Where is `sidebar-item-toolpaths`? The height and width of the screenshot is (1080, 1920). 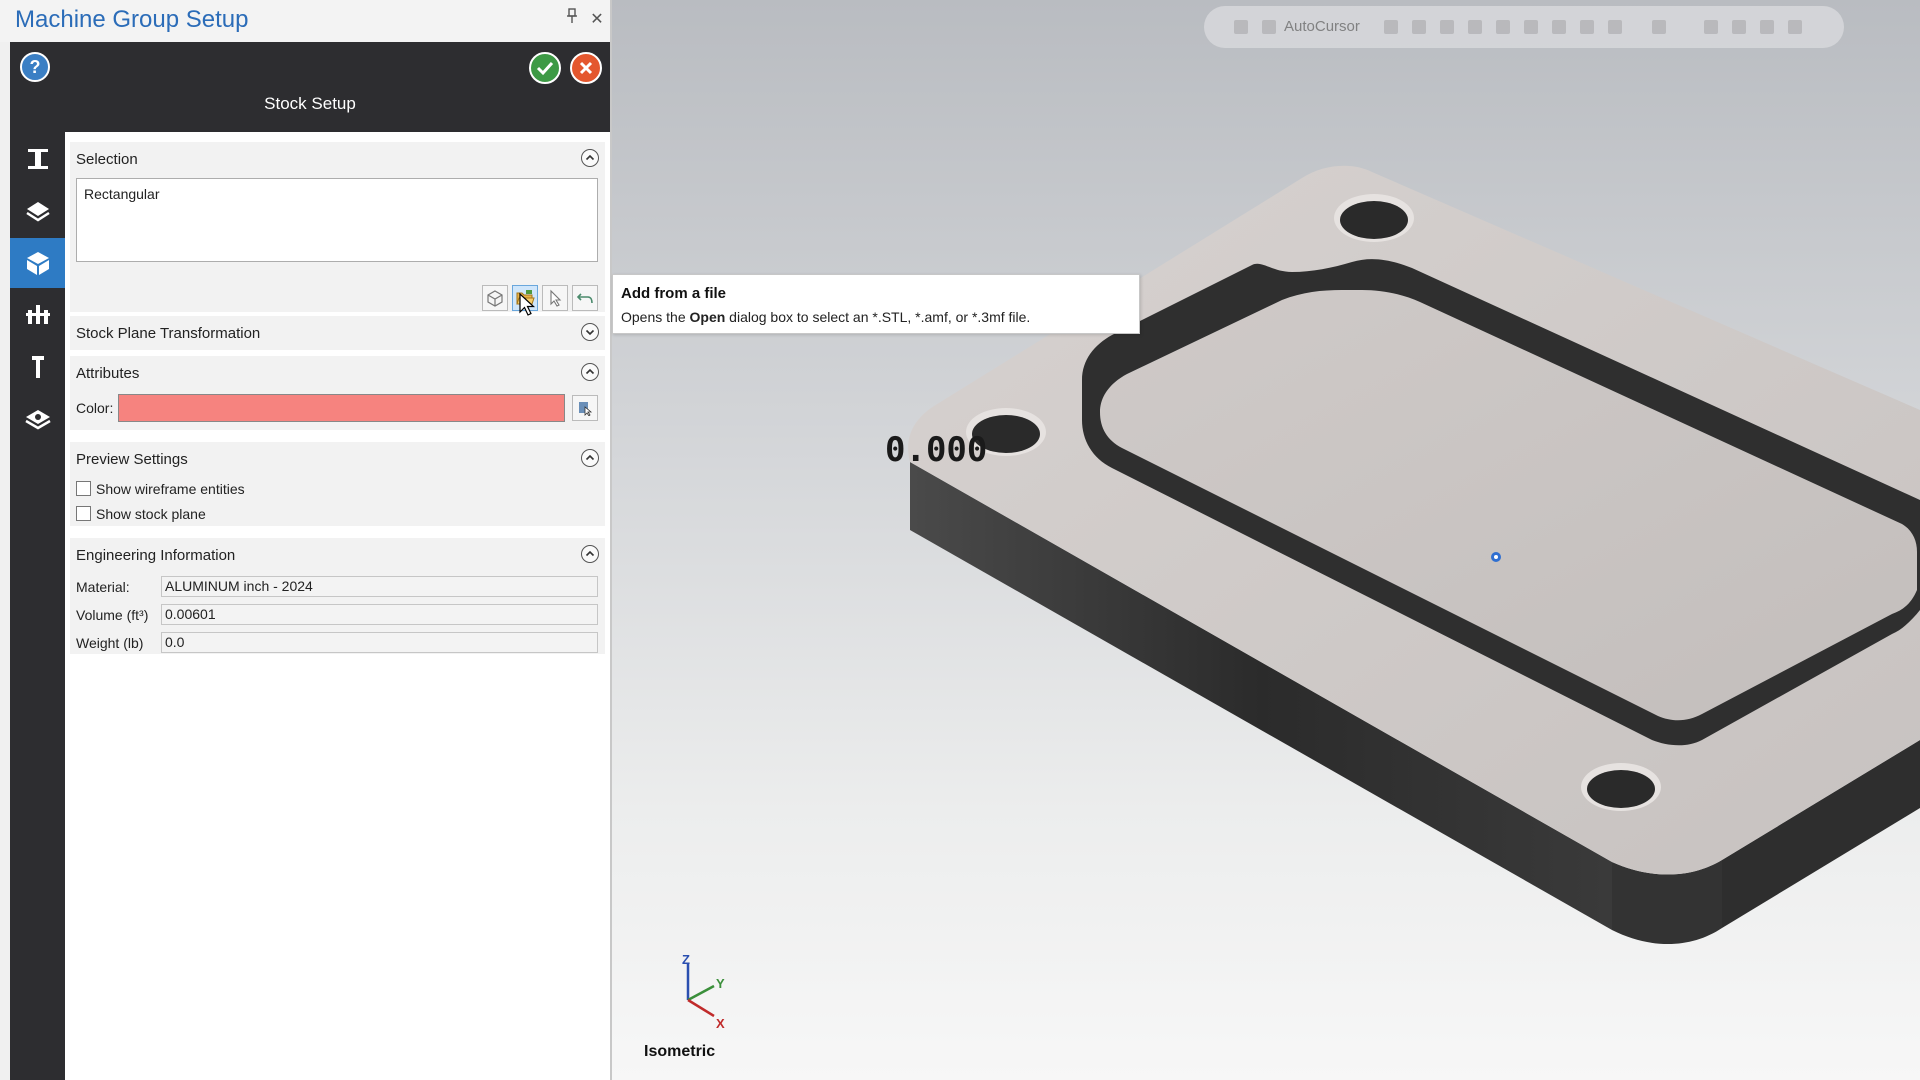 sidebar-item-toolpaths is located at coordinates (37, 211).